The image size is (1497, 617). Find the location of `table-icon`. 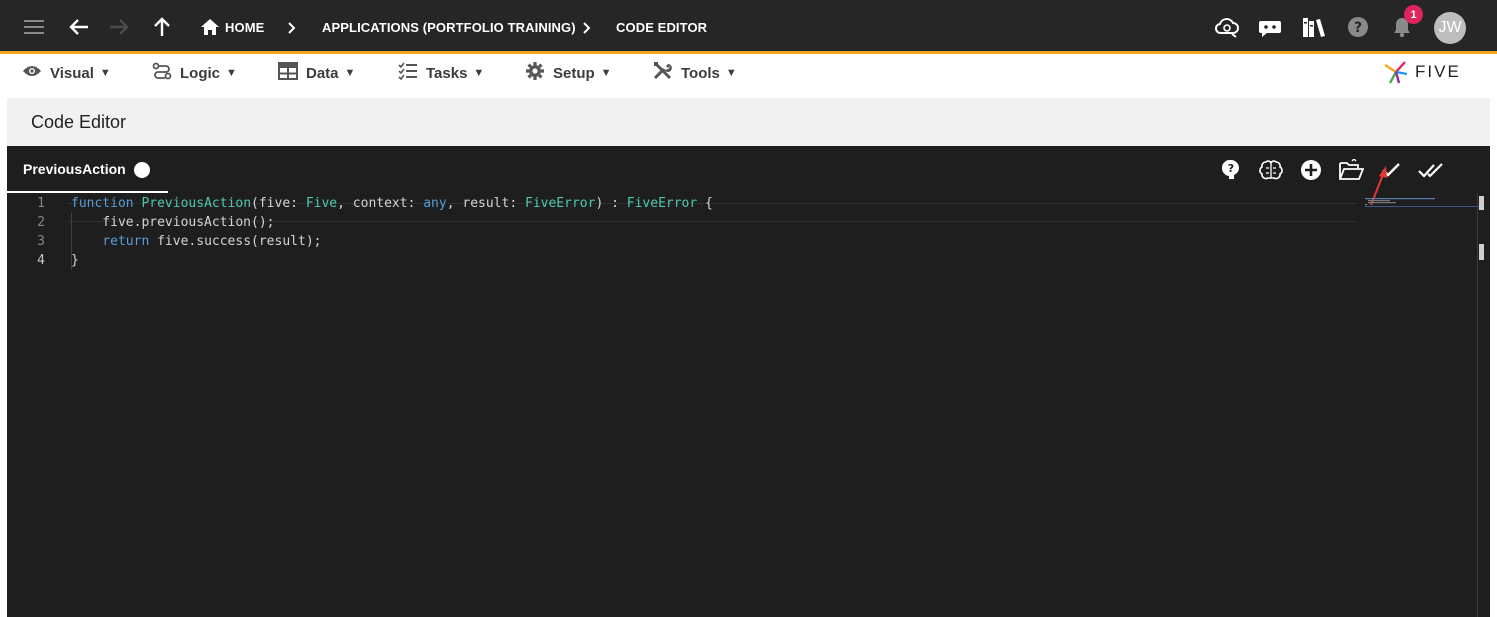

table-icon is located at coordinates (288, 73).